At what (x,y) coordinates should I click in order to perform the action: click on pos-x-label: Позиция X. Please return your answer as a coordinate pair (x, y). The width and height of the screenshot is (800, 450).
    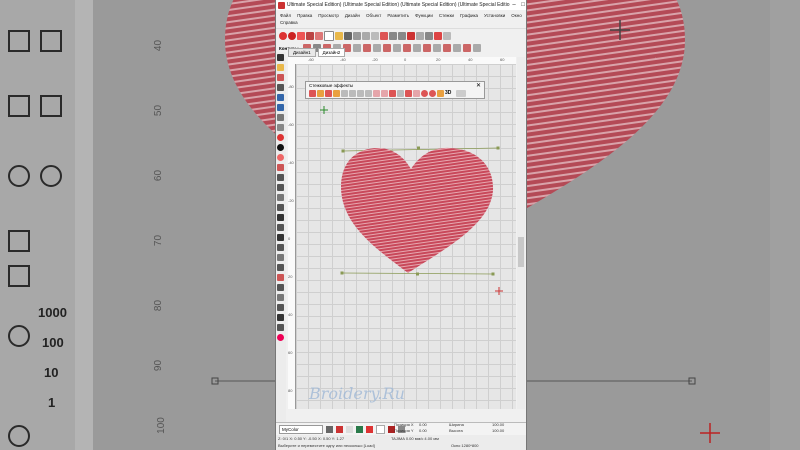
    Looking at the image, I should click on (404, 424).